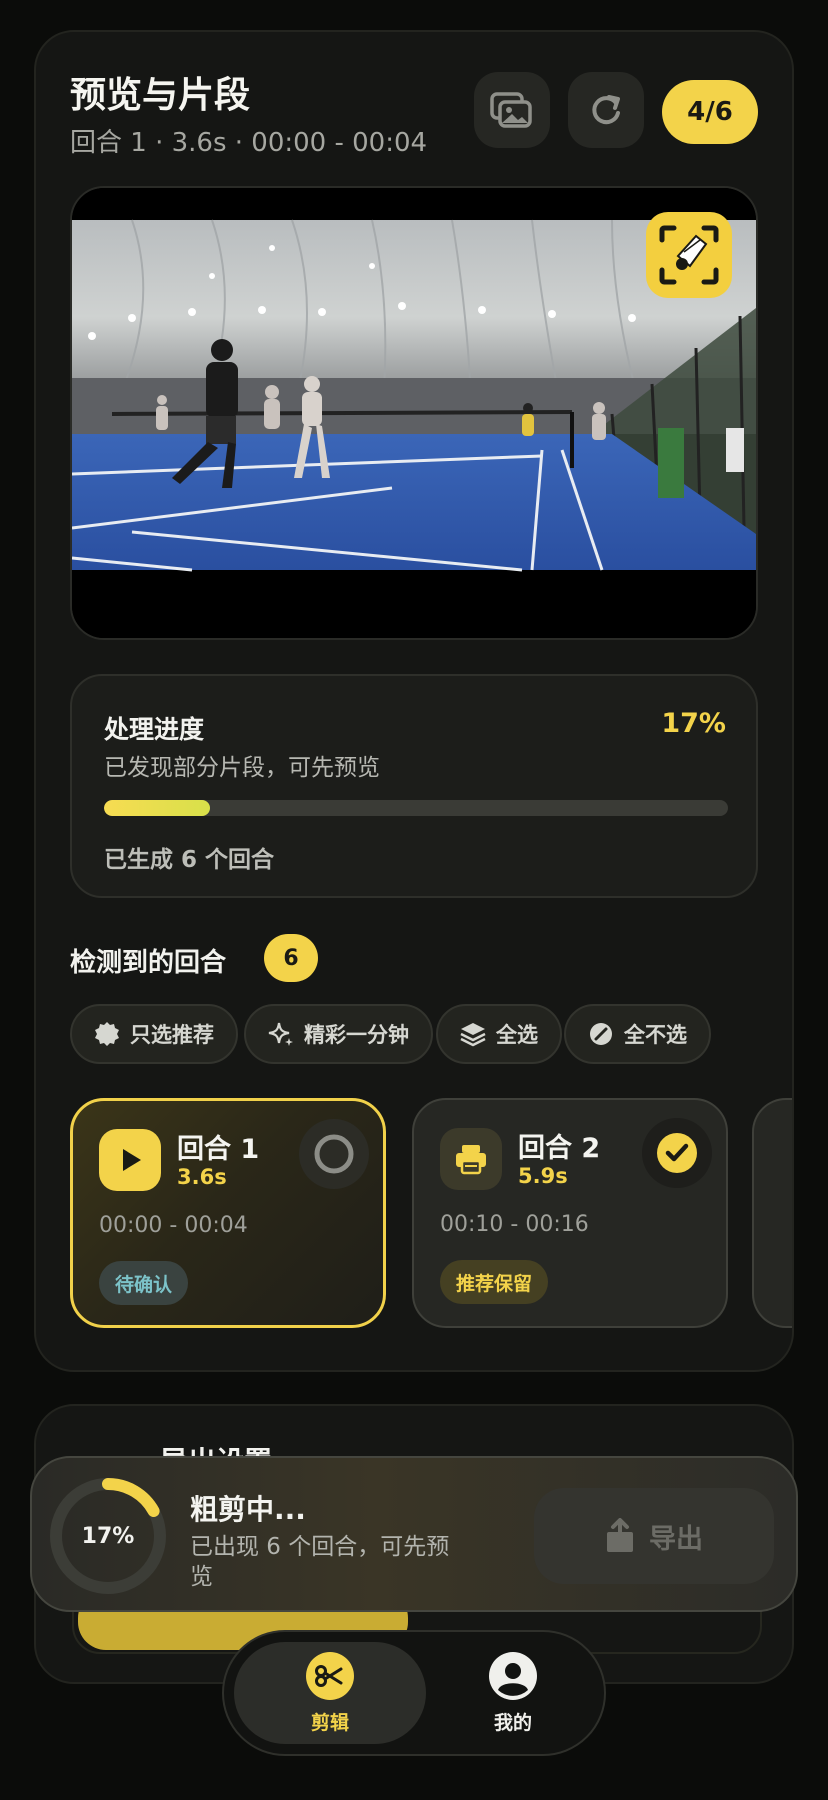 The width and height of the screenshot is (828, 1800). Describe the element at coordinates (356, 1035) in the screenshot. I see `filter-highlight-label: 精彩一分钟` at that location.